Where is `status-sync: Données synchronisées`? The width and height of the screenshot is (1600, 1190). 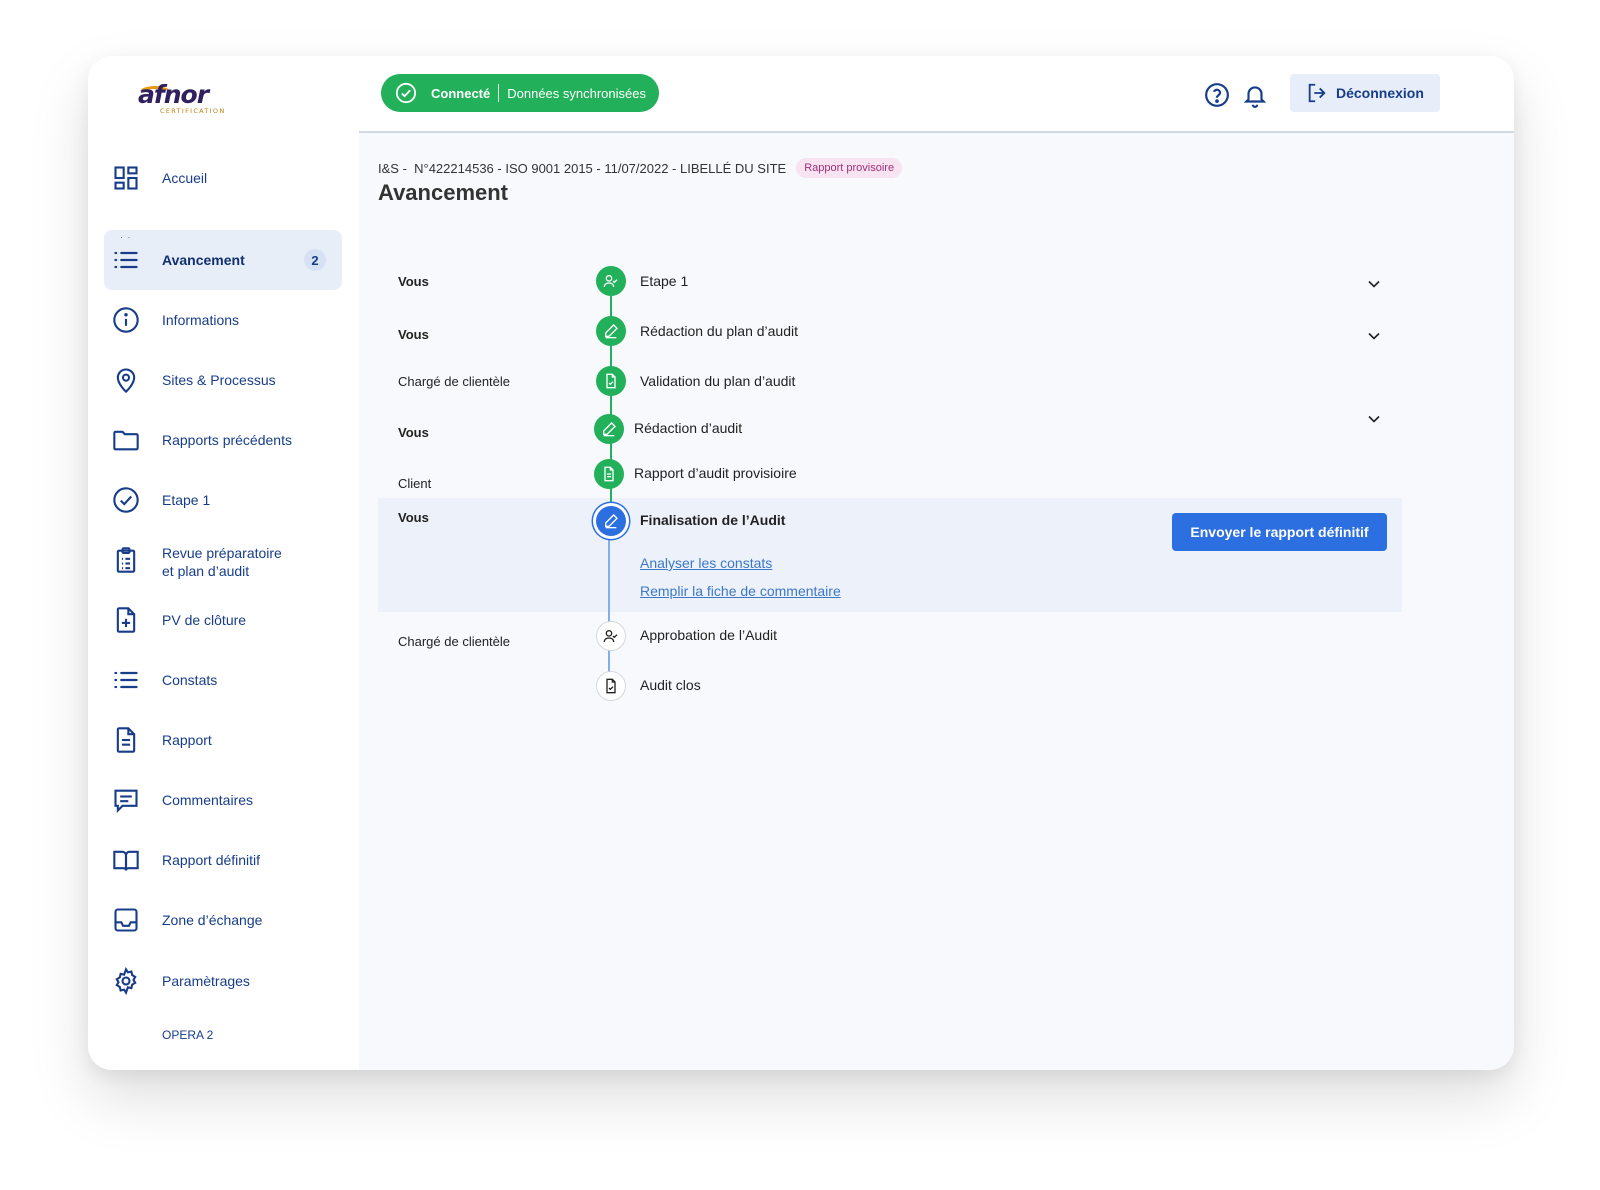 status-sync: Données synchronisées is located at coordinates (576, 93).